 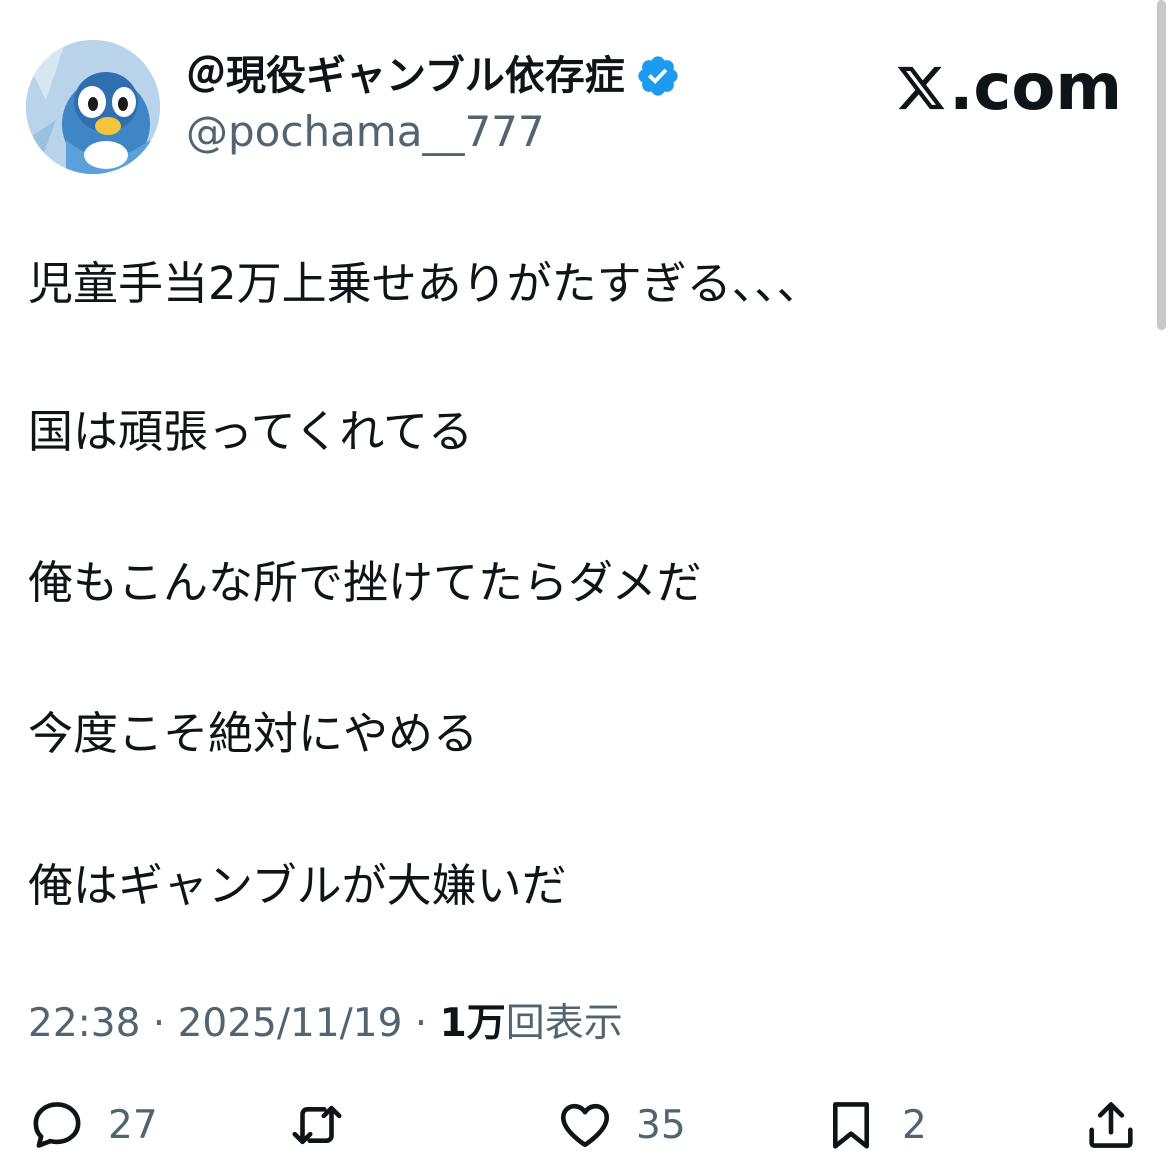 I want to click on display-name: ＠現役ギャンブル依存症, so click(x=405, y=76).